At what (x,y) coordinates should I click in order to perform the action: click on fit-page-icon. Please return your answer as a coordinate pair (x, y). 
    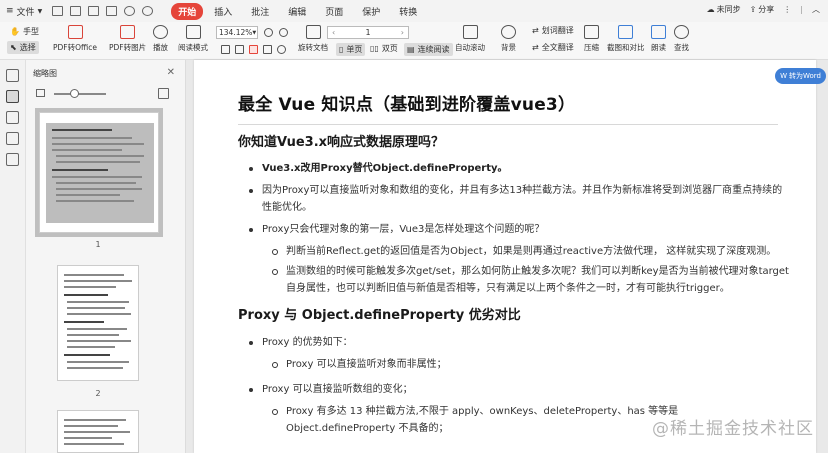
    Looking at the image, I should click on (225, 49).